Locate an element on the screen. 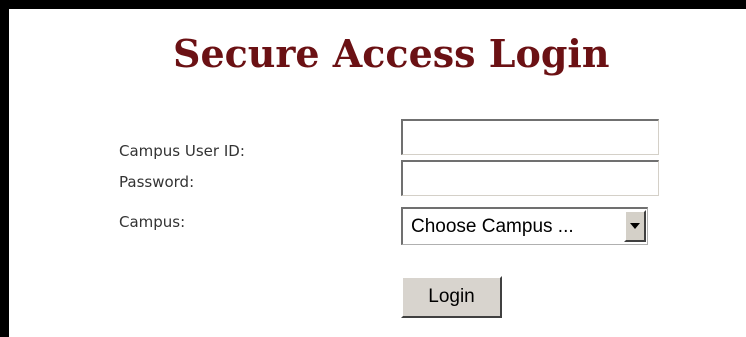  password-label: Password: is located at coordinates (157, 182).